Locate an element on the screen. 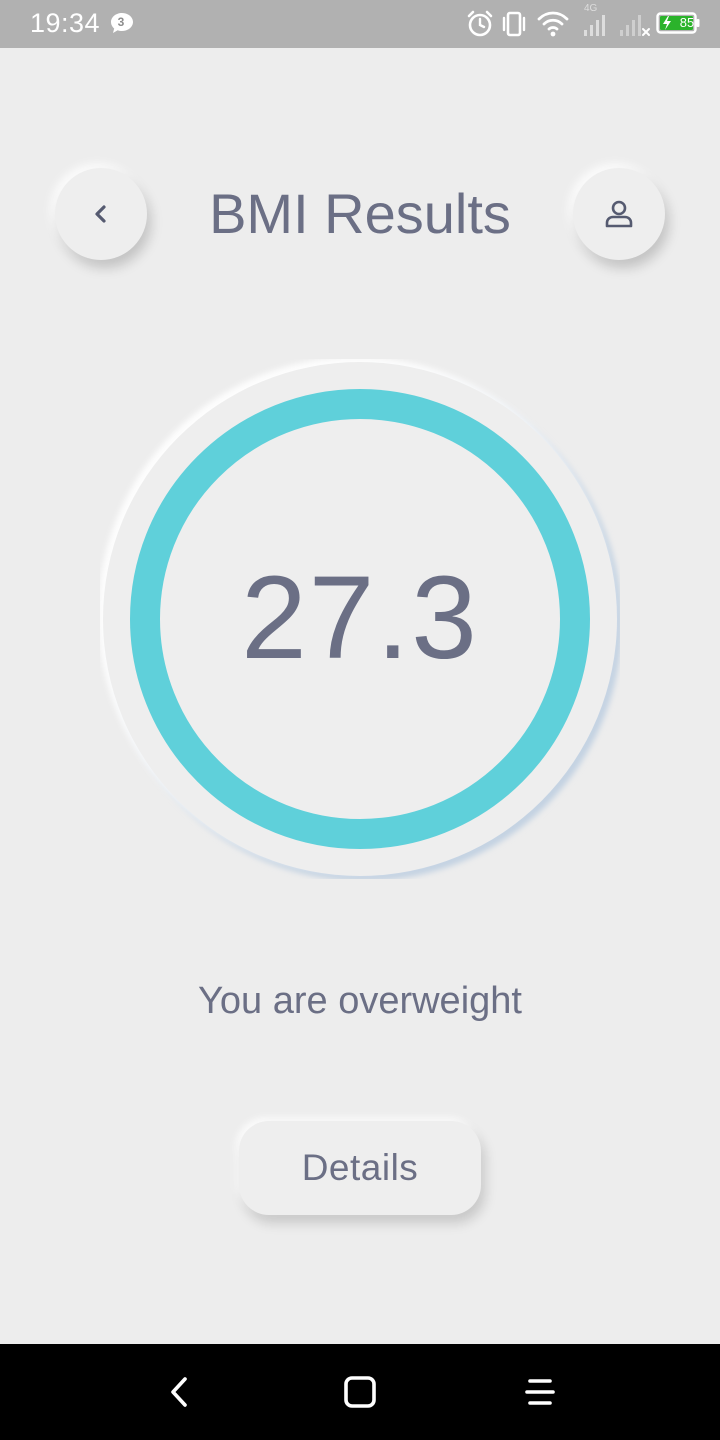 Image resolution: width=720 pixels, height=1440 pixels. vibrate-icon is located at coordinates (514, 24).